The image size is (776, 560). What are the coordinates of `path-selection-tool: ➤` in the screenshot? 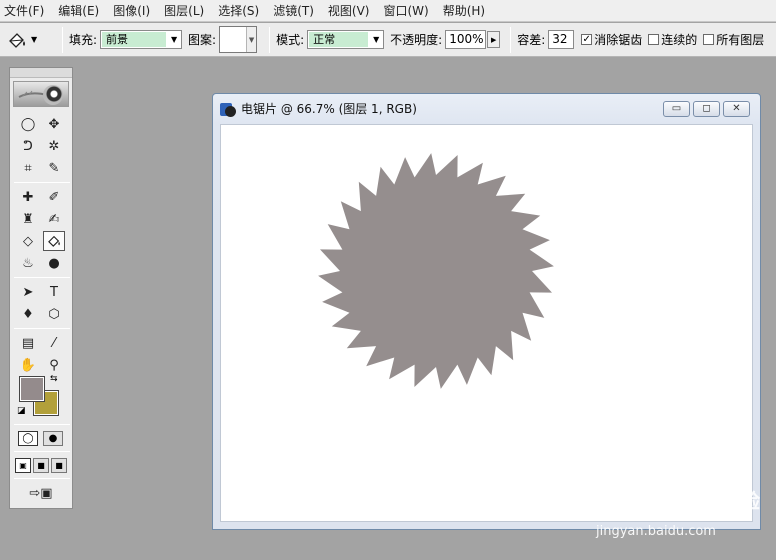 It's located at (28, 292).